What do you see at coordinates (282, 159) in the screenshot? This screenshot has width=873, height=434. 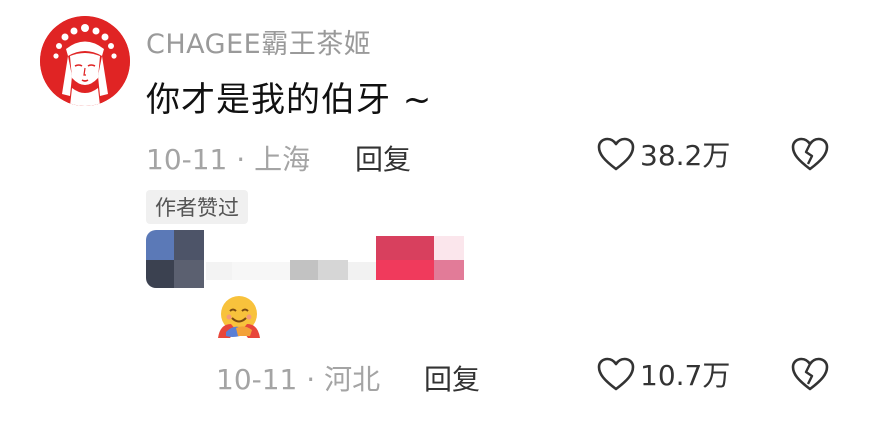 I see `comment-location: 上海` at bounding box center [282, 159].